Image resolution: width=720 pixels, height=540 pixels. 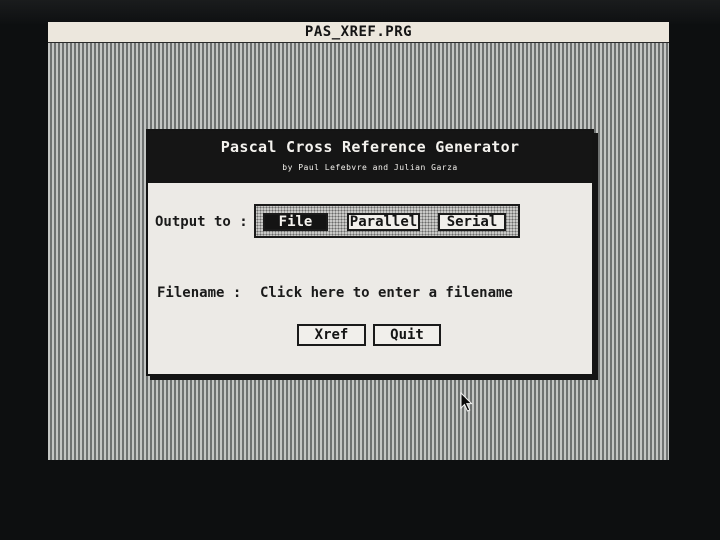 I want to click on xref-button: Xref, so click(x=331, y=335).